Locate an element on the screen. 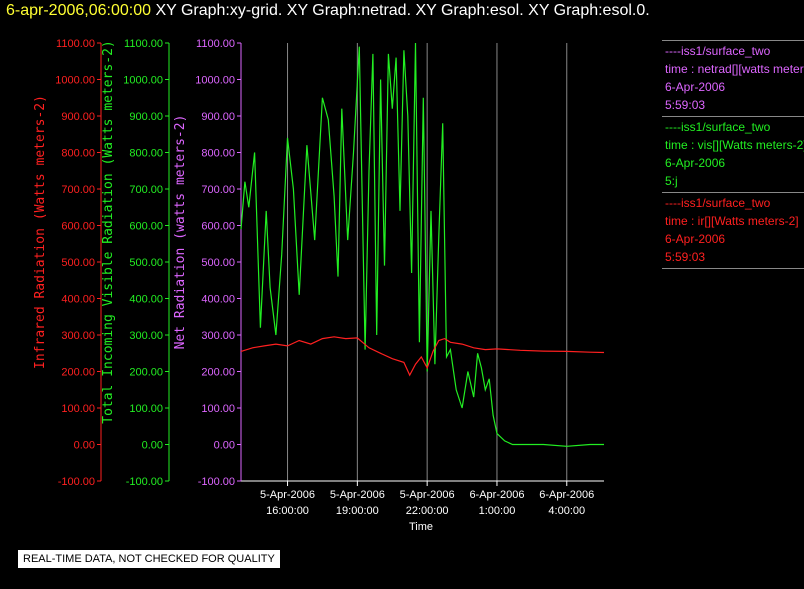  y-tick-label-visible: 1100.00 is located at coordinates (143, 44).